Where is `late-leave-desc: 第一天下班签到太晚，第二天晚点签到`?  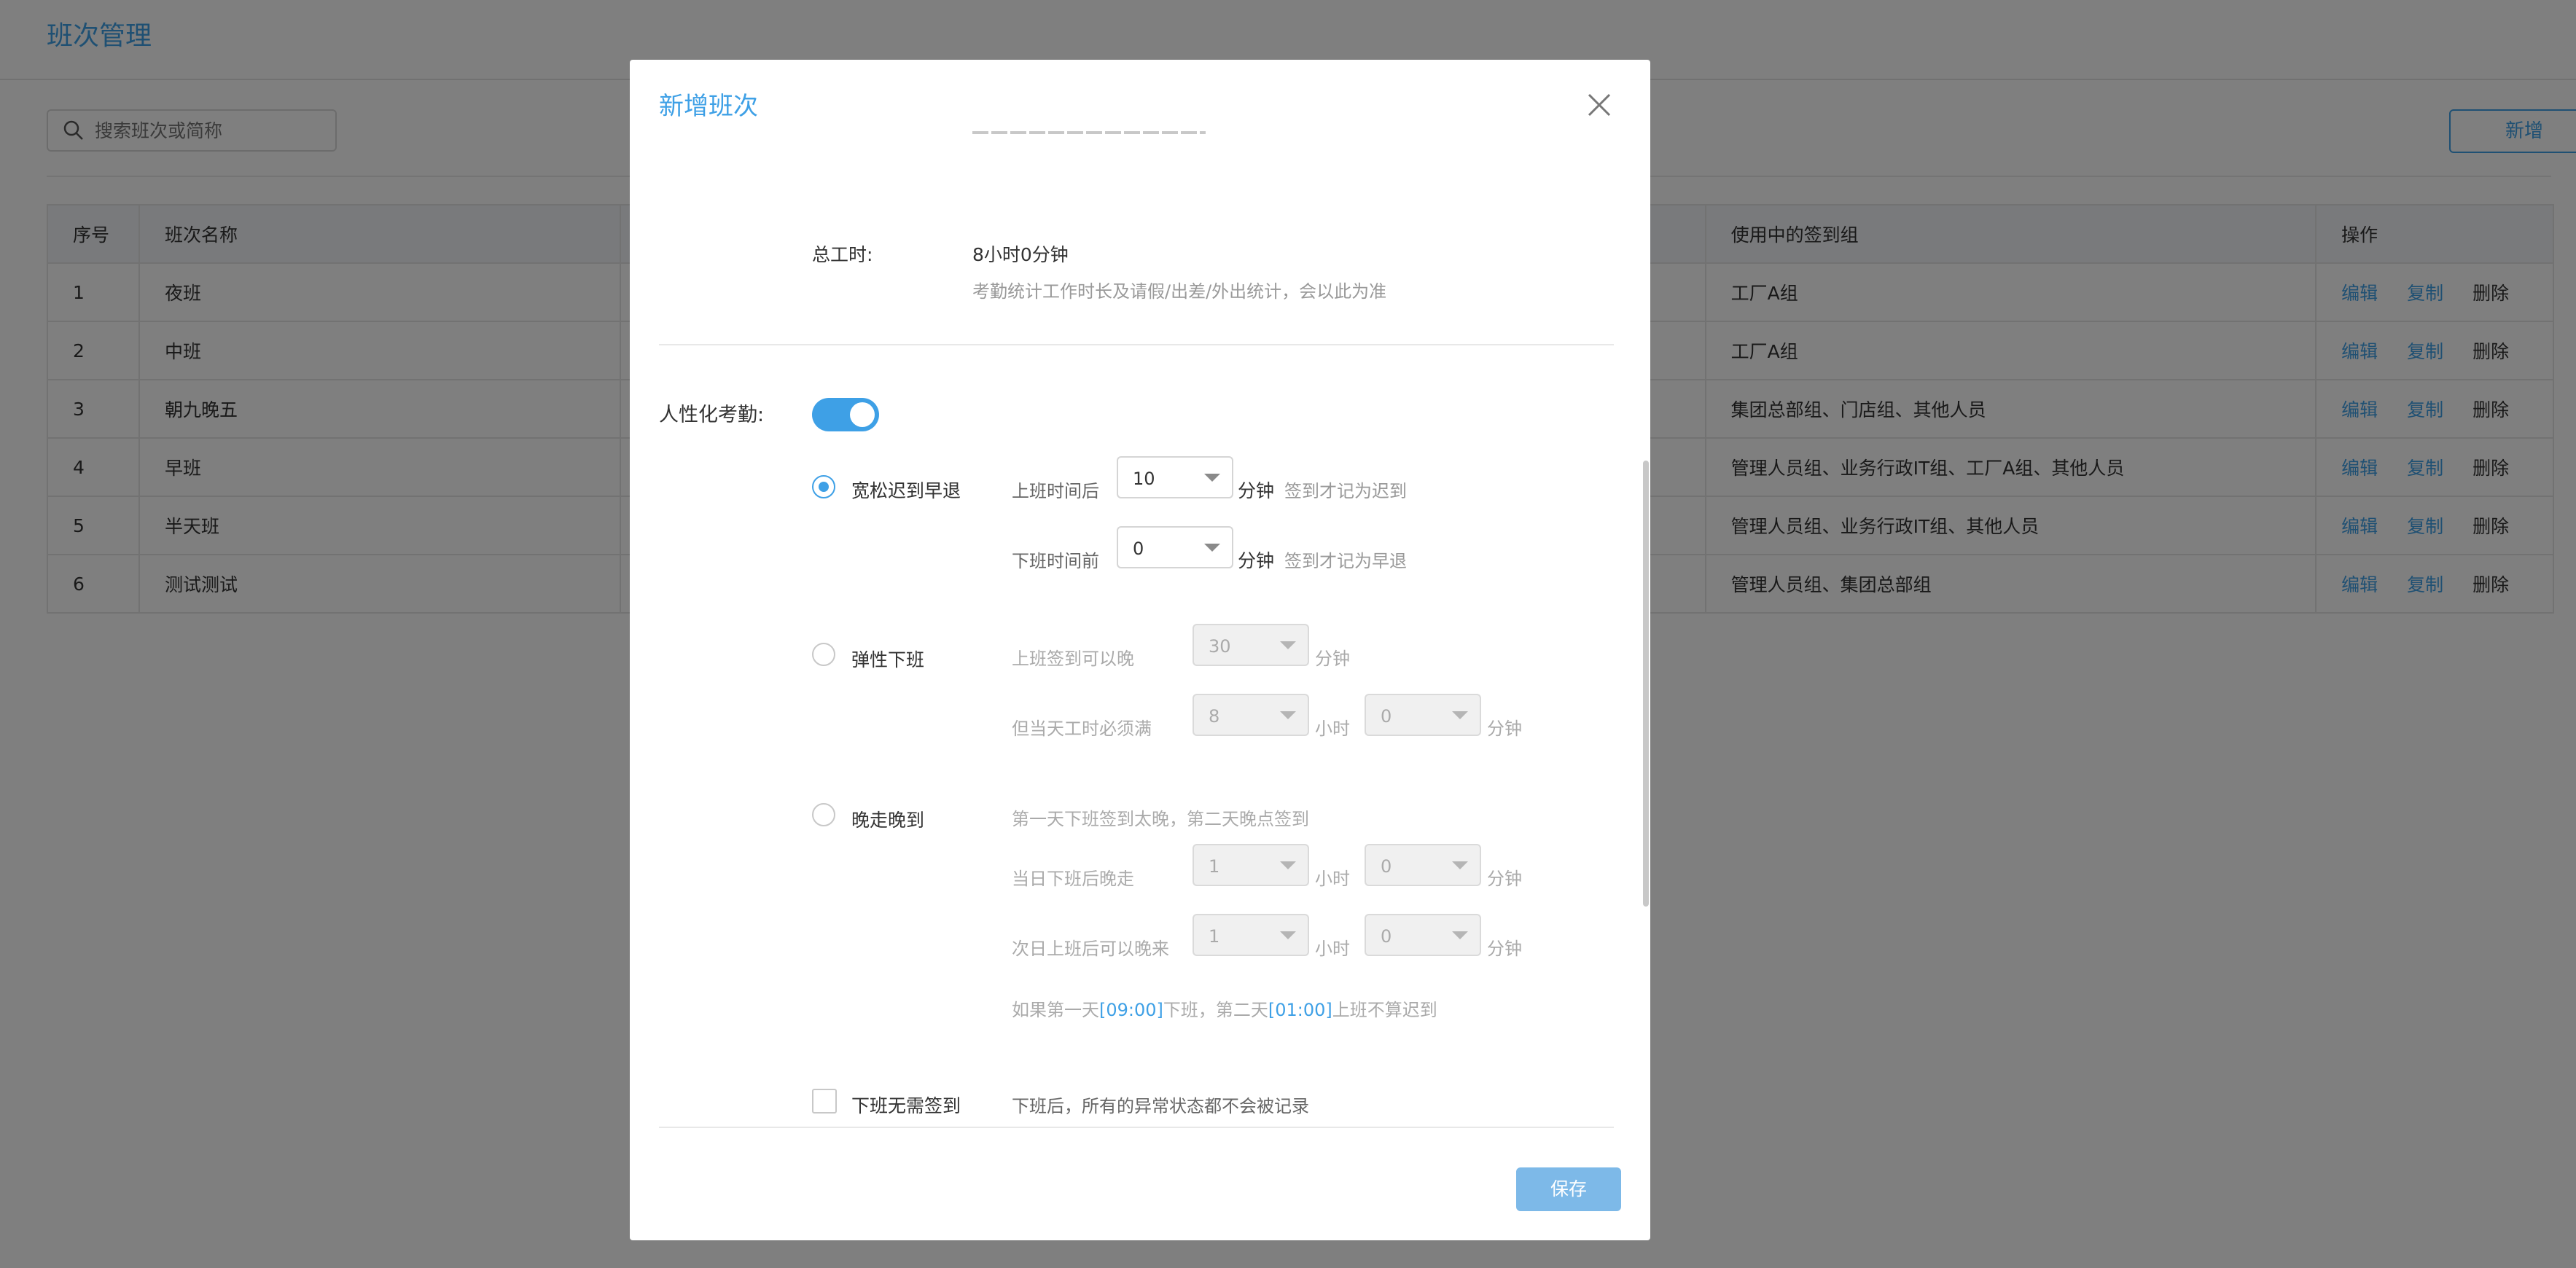
late-leave-desc: 第一天下班签到太晚，第二天晚点签到 is located at coordinates (1160, 819).